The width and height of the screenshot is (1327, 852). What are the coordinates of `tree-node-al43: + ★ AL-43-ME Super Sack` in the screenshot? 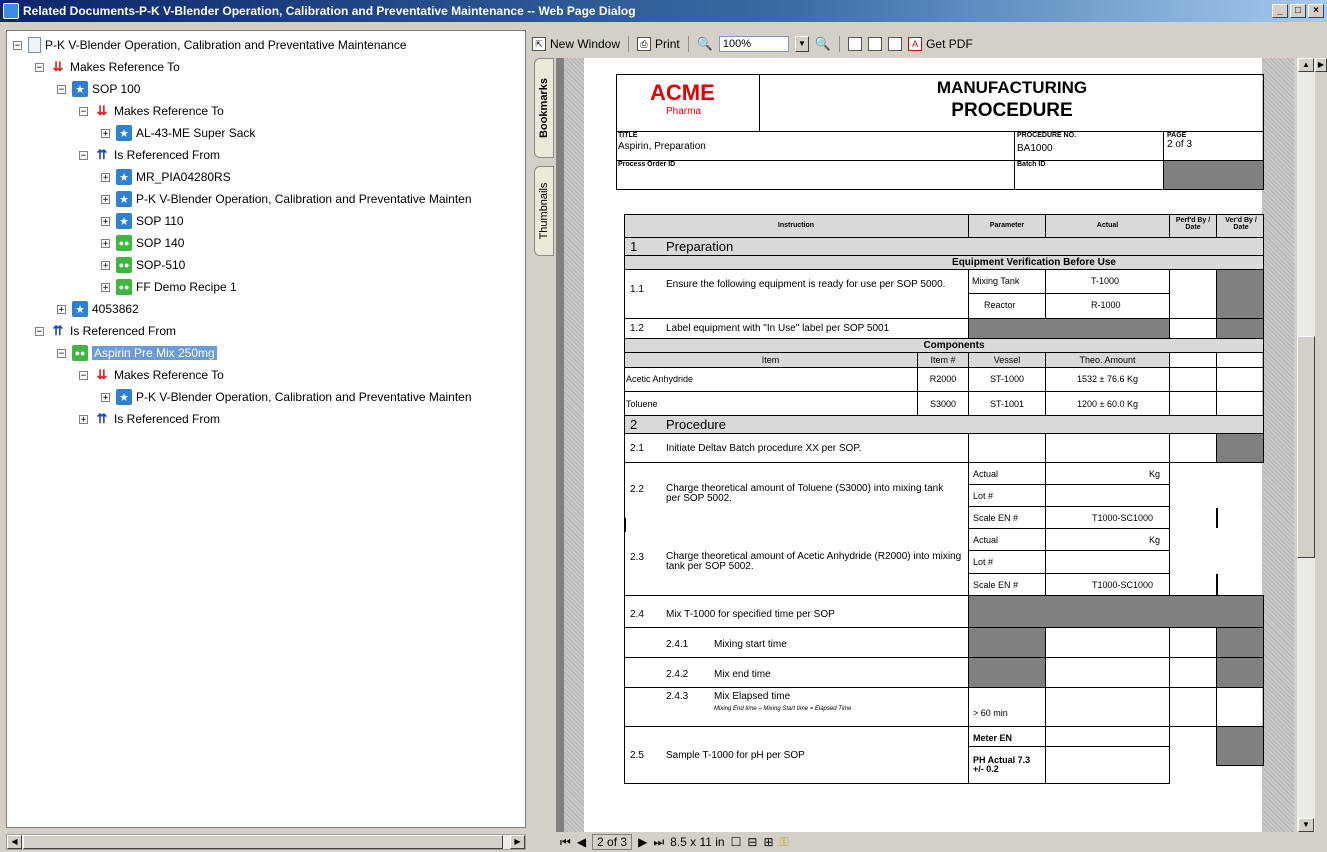 It's located at (178, 133).